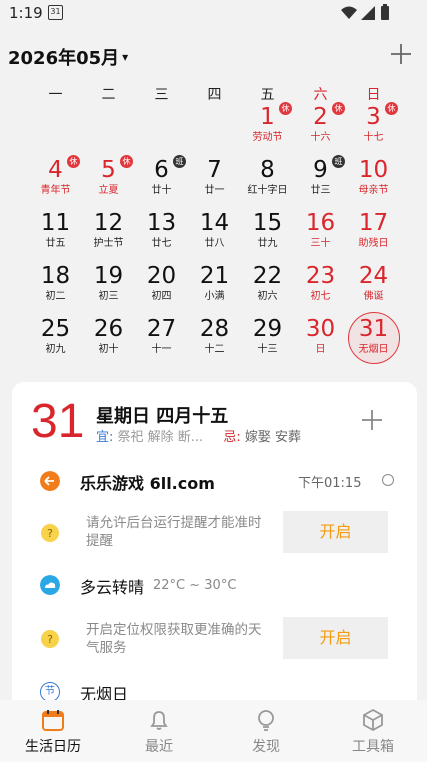 The width and height of the screenshot is (427, 762). I want to click on calendar-day: 24 佛诞, so click(373, 288).